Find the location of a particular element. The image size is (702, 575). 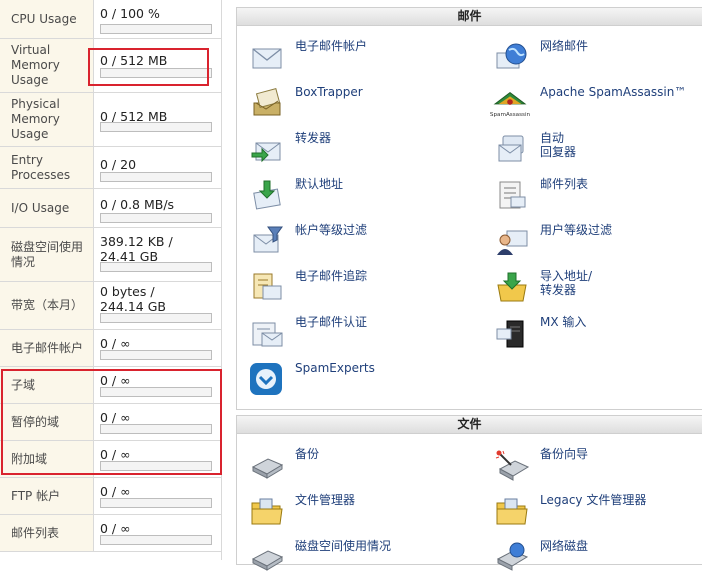

legacy-file-manager-icon is located at coordinates (512, 511).